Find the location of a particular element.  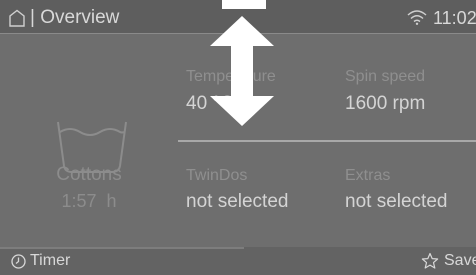

duration-value: 1:57 is located at coordinates (79, 201).